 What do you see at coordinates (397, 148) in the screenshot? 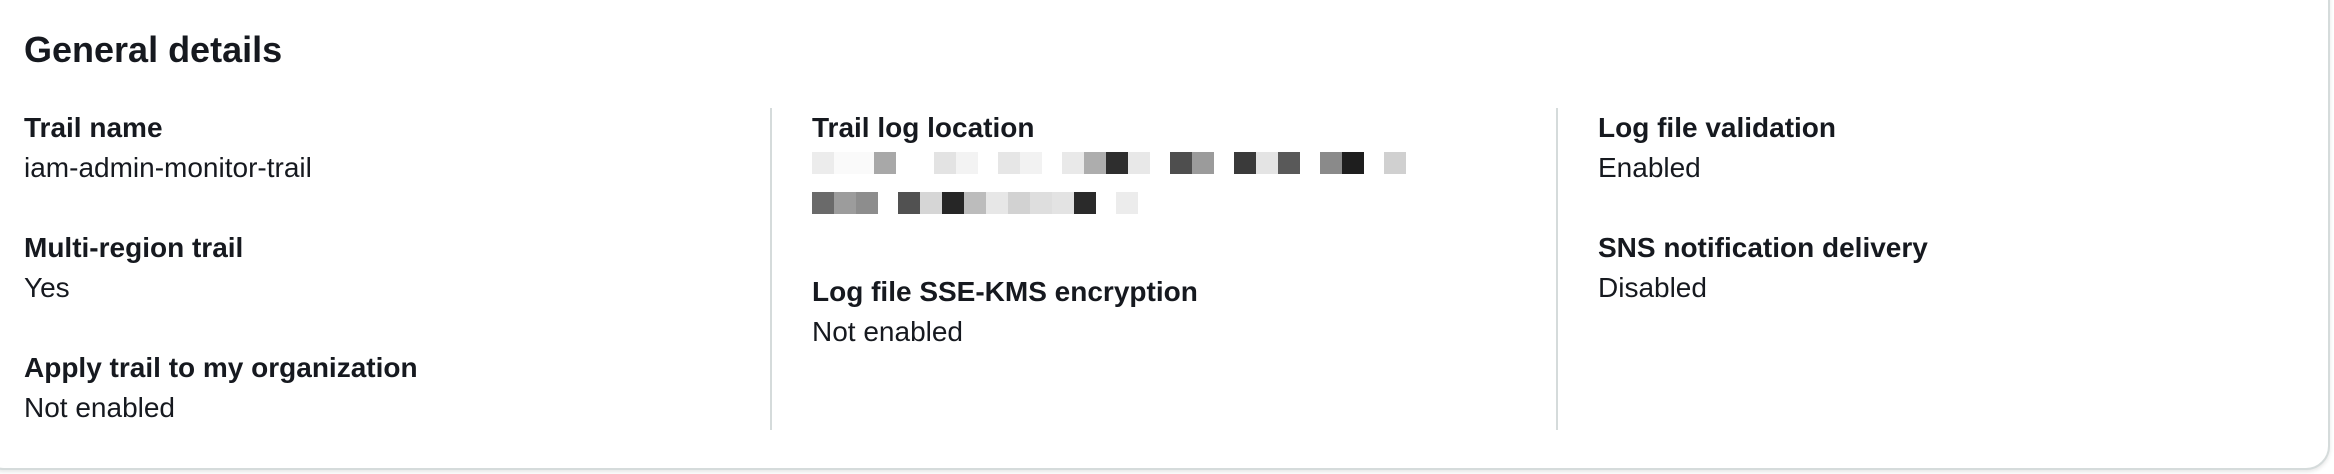
I see `trail-name-item: Trail name iam-admin-monitor-trail` at bounding box center [397, 148].